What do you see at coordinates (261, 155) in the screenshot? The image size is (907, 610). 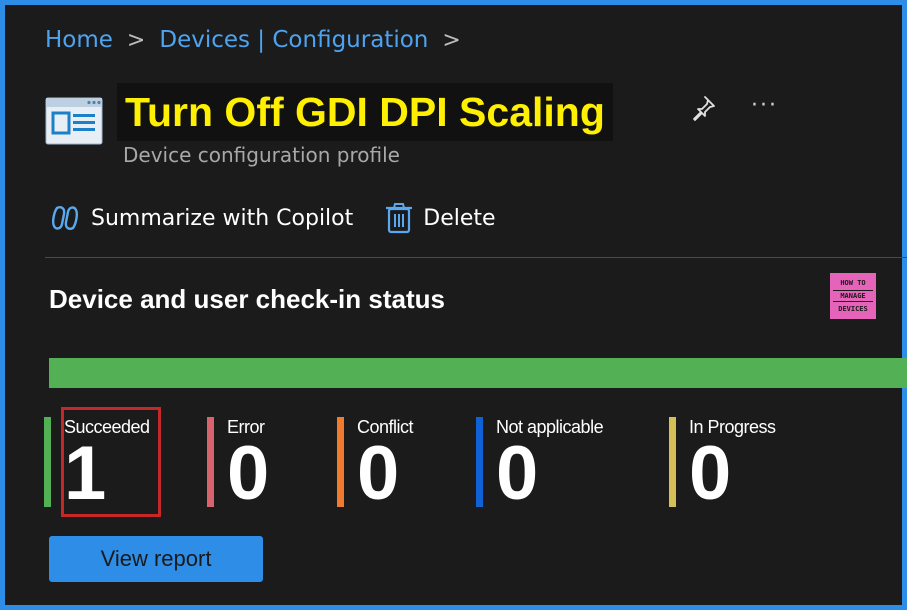 I see `page-subtitle: Device configuration profile` at bounding box center [261, 155].